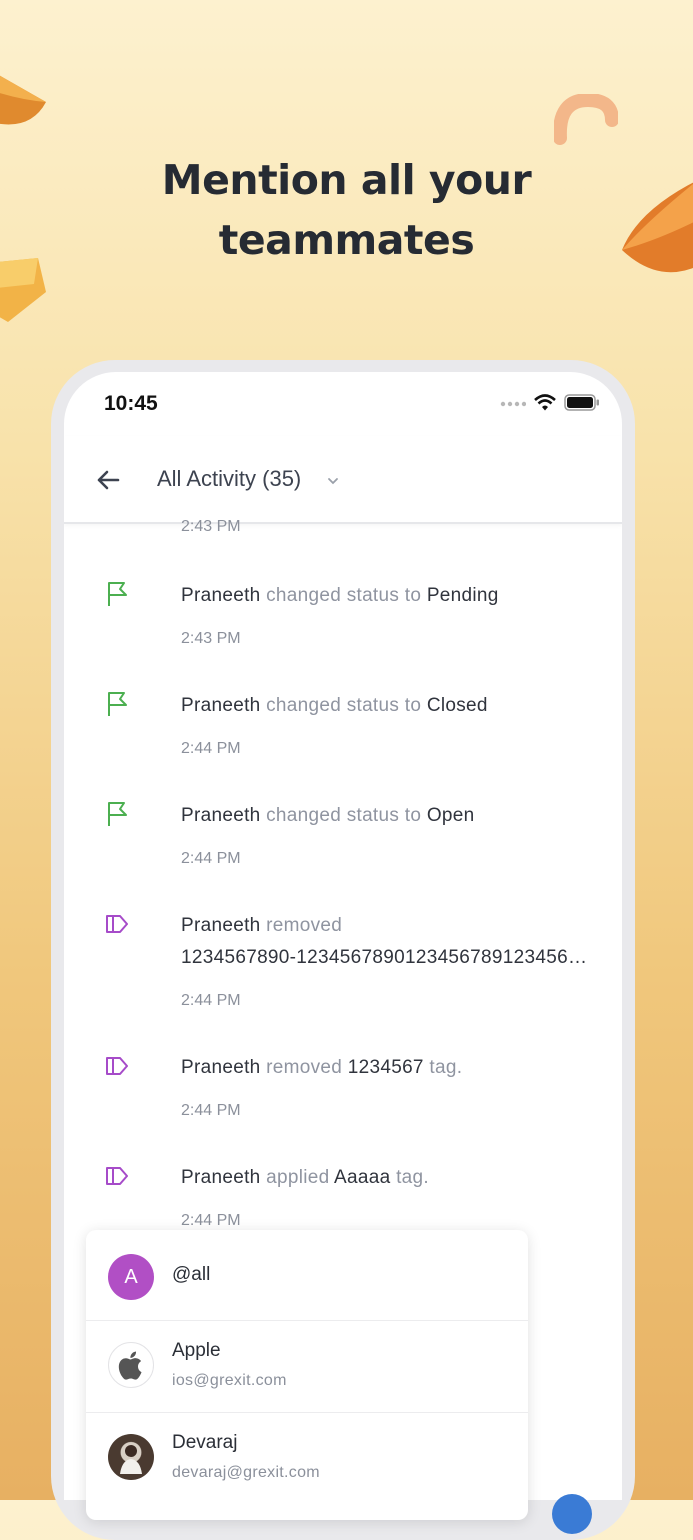 This screenshot has height=1540, width=693. Describe the element at coordinates (572, 1514) in the screenshot. I see `compose-button` at that location.